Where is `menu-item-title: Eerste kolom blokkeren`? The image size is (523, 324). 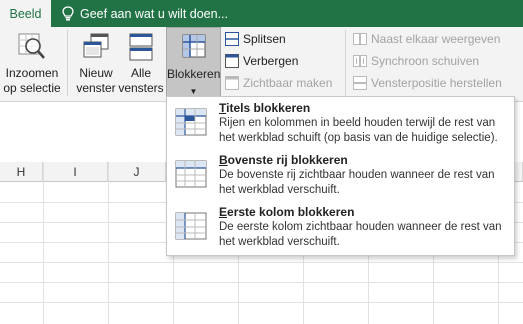 menu-item-title: Eerste kolom blokkeren is located at coordinates (287, 212).